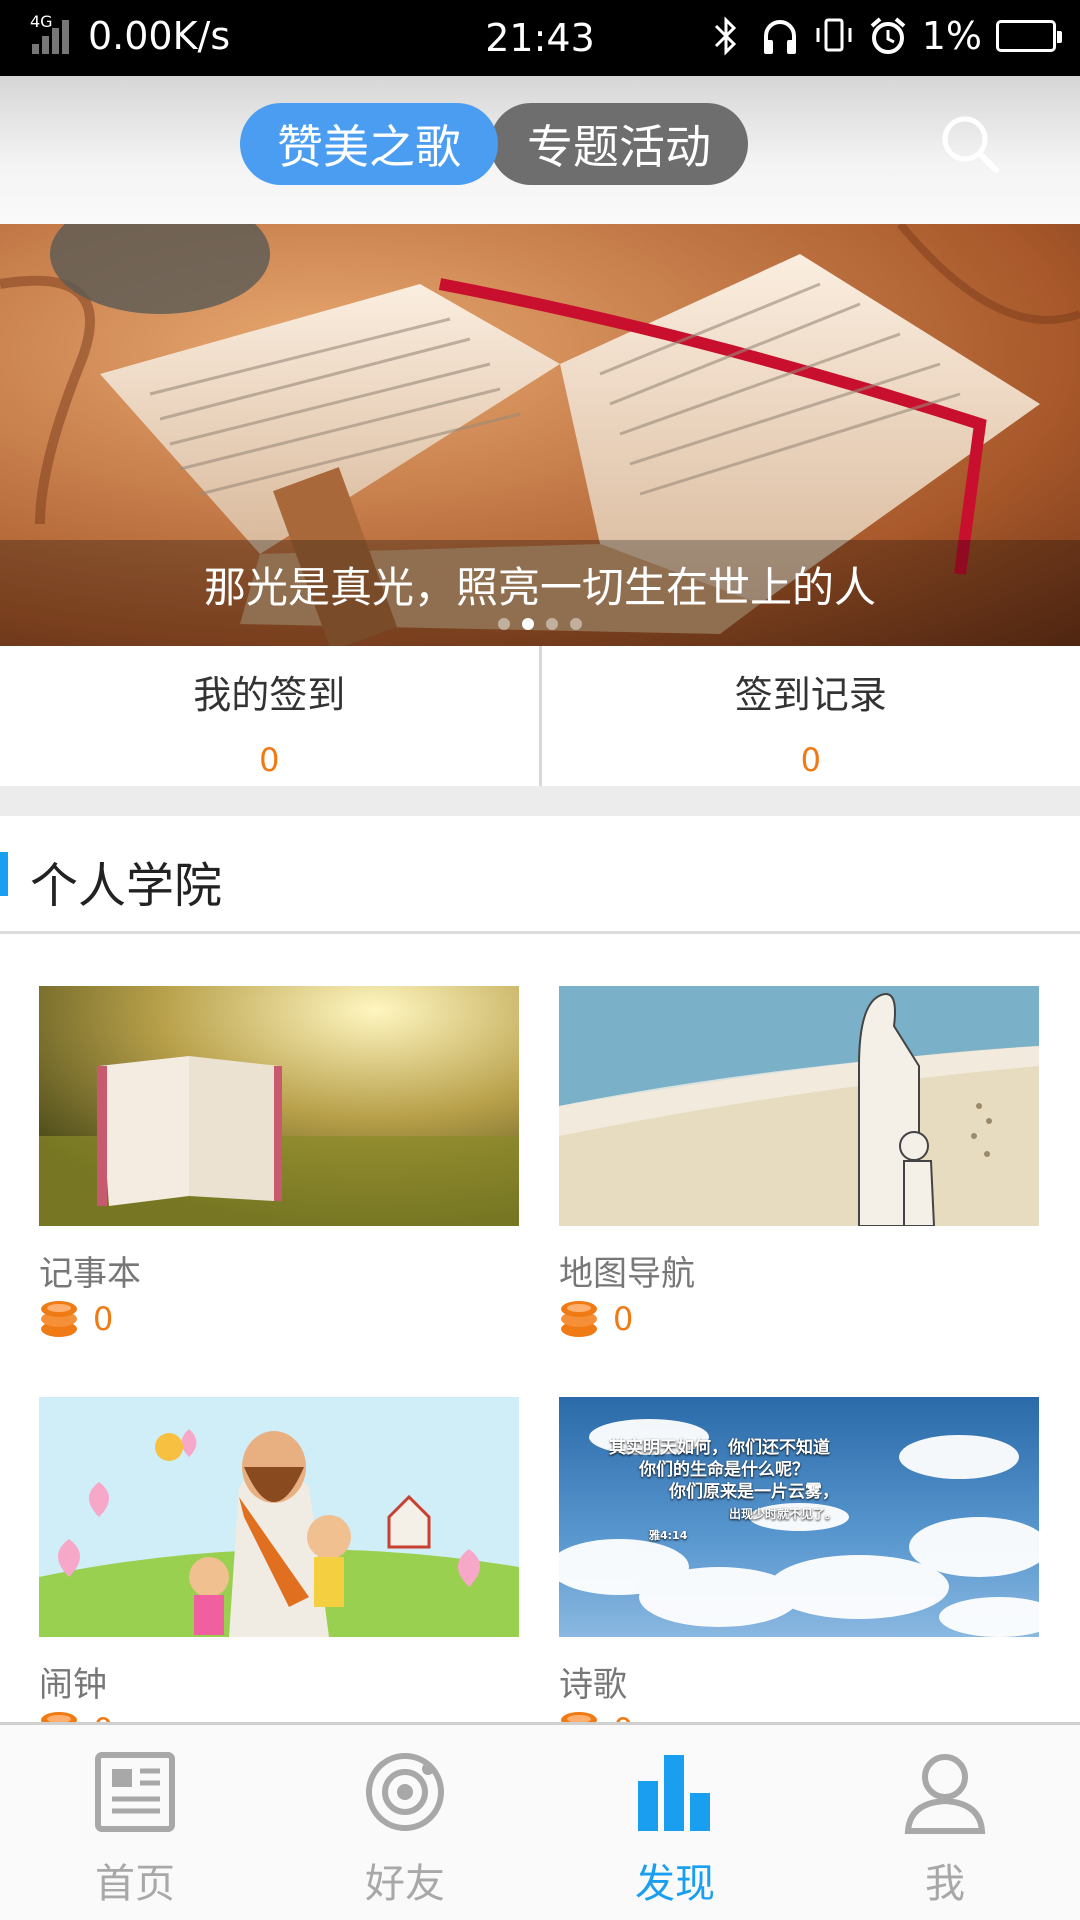  What do you see at coordinates (724, 1470) in the screenshot?
I see `verse-line: 你们的生命是什么呢？` at bounding box center [724, 1470].